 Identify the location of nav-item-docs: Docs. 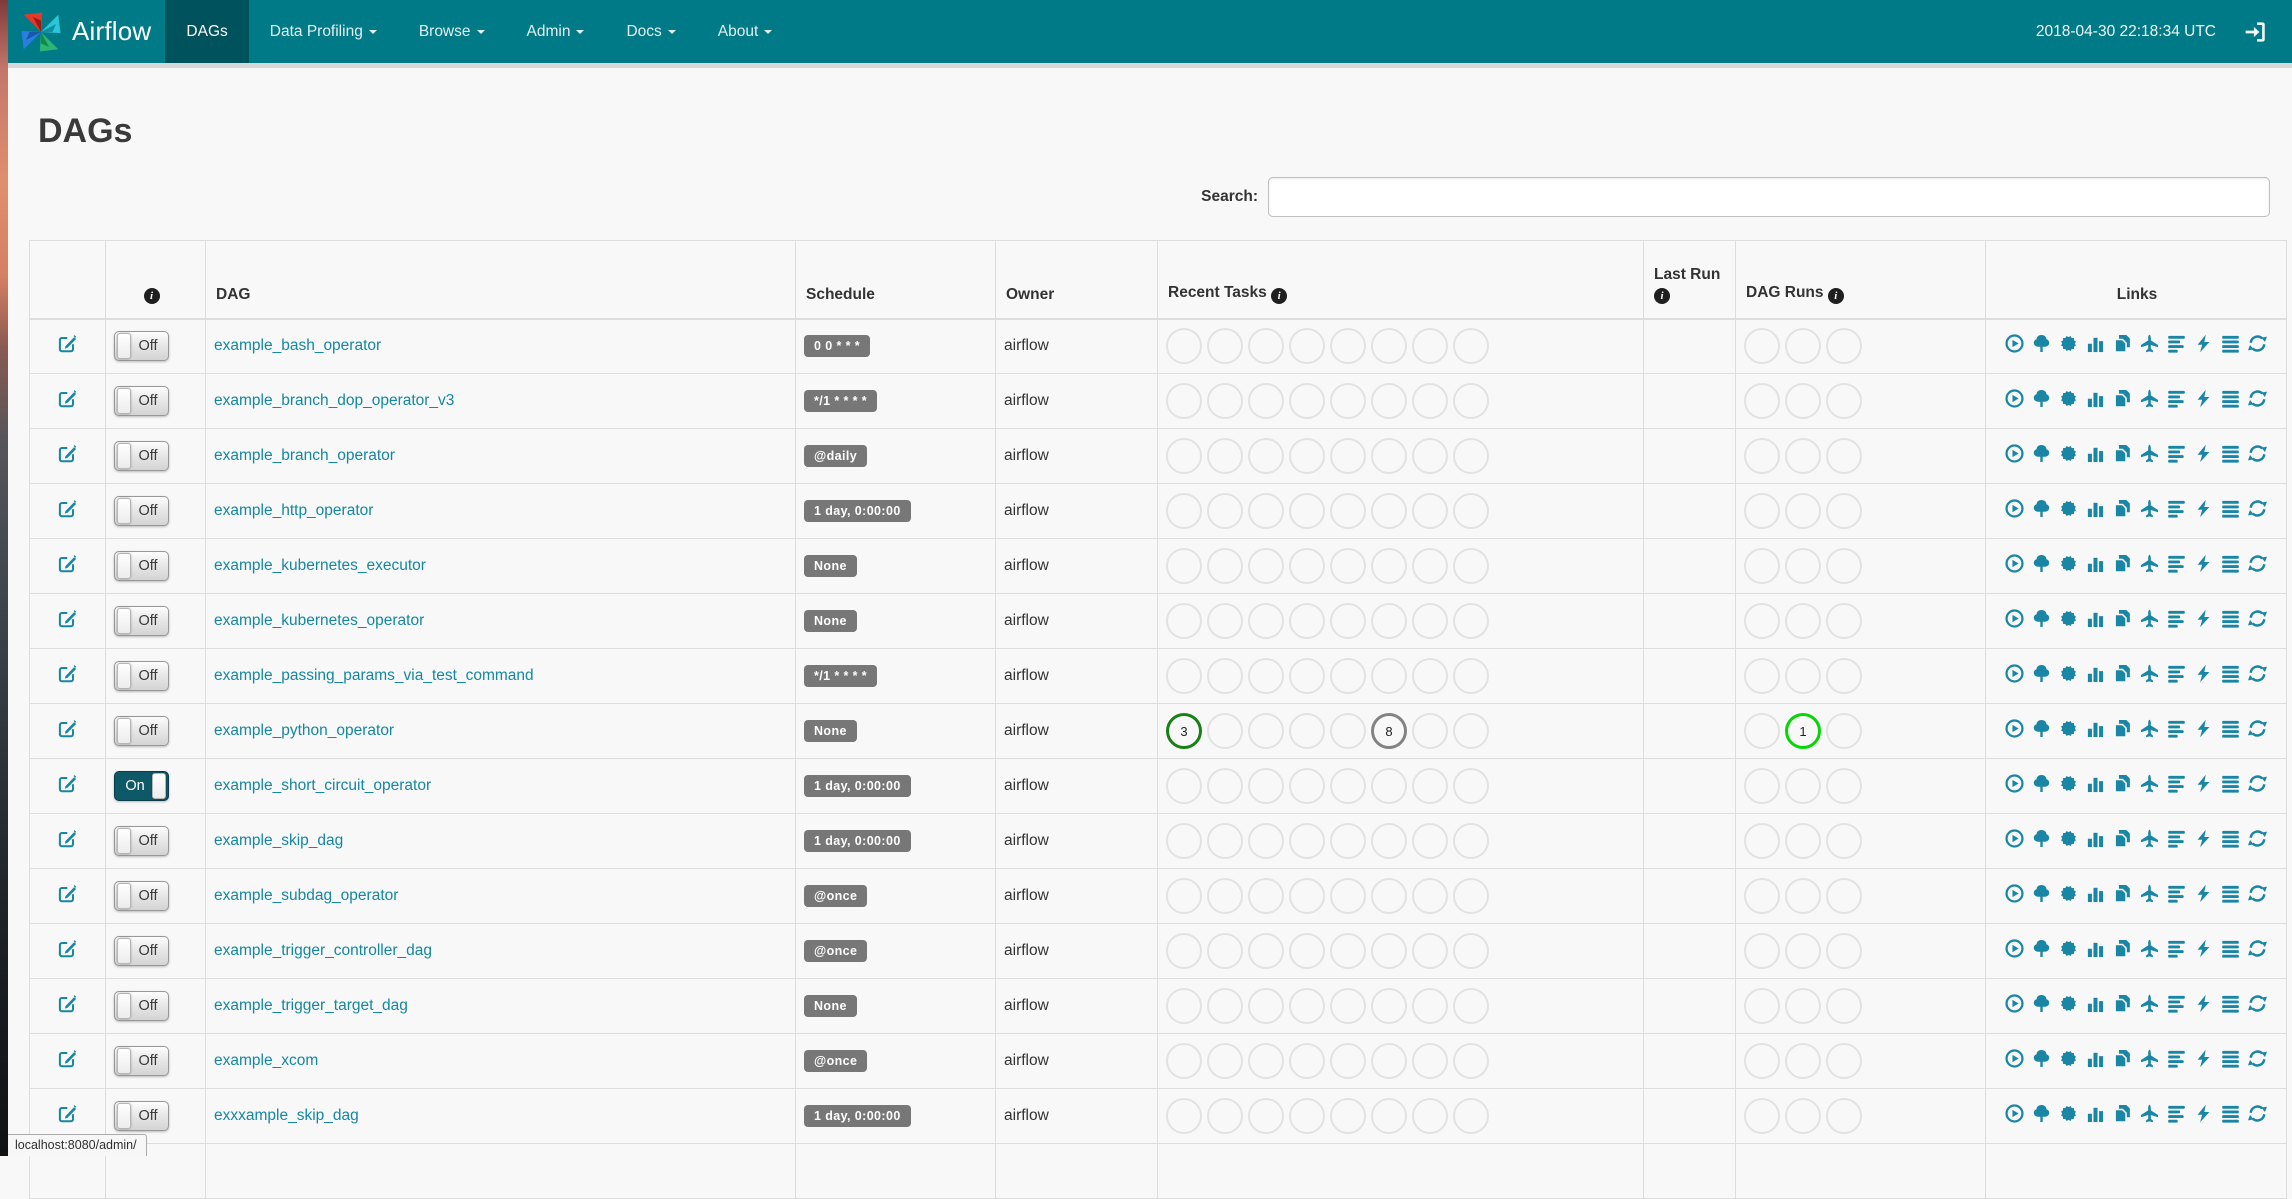
(650, 31).